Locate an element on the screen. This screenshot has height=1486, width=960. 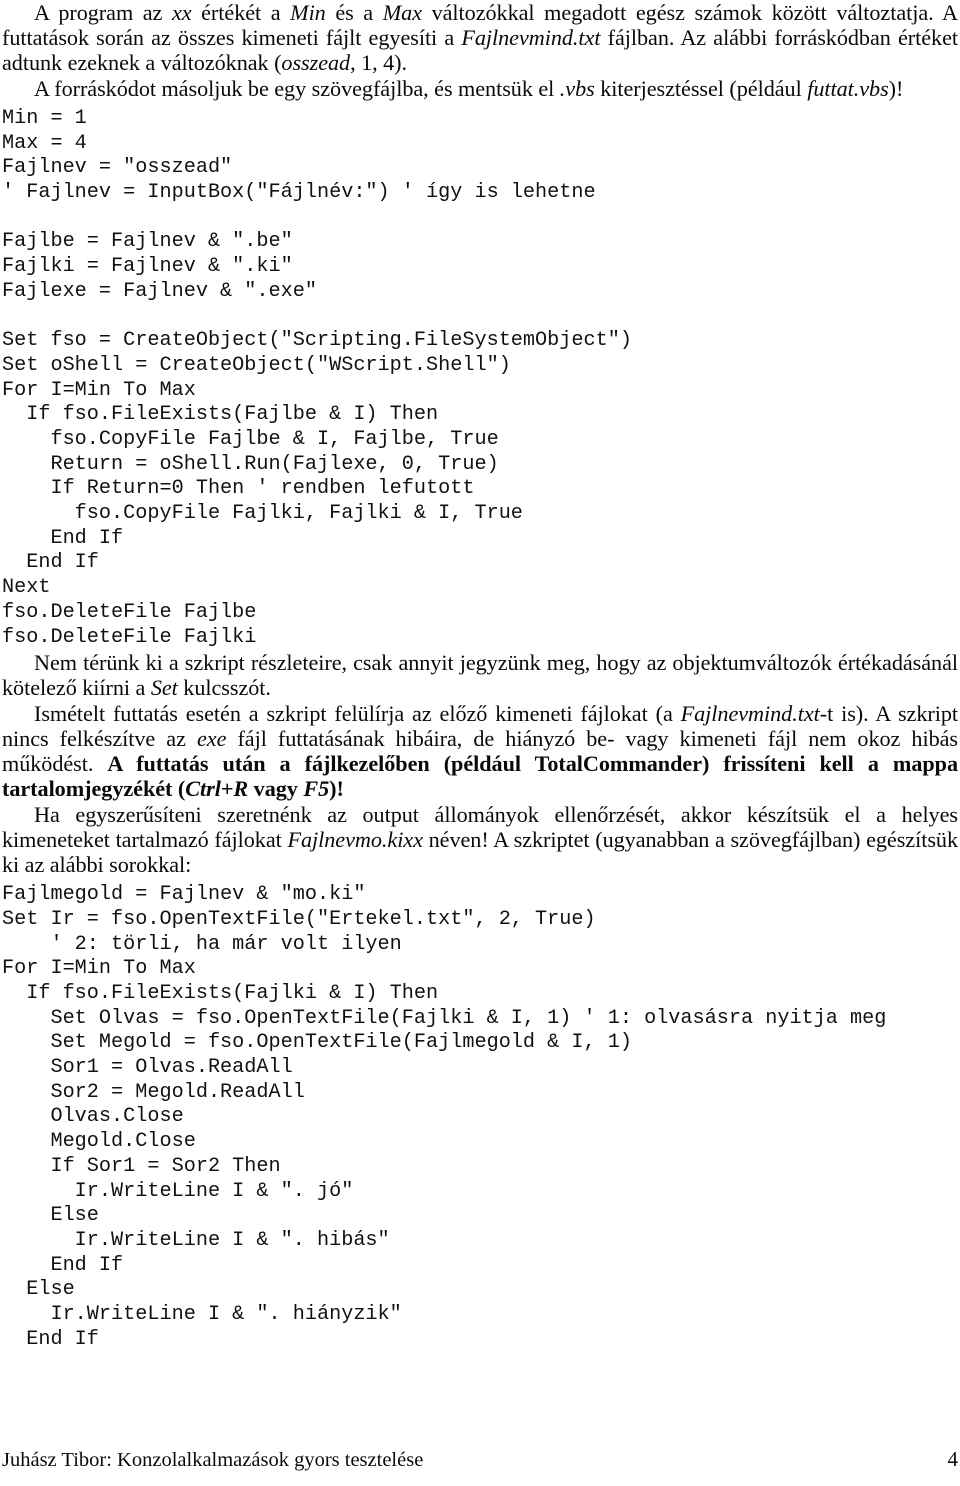
var-xx: xx is located at coordinates (181, 12).